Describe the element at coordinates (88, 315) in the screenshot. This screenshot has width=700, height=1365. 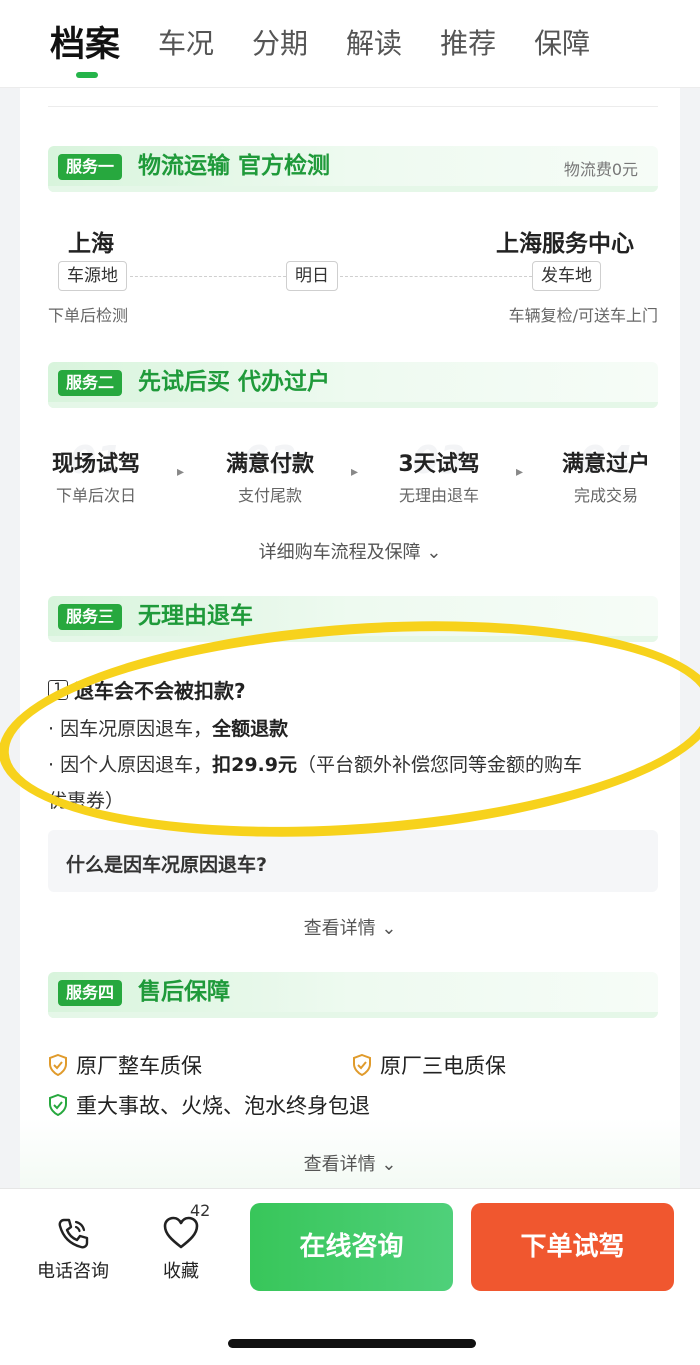
I see `origin-note: 下单后检测` at that location.